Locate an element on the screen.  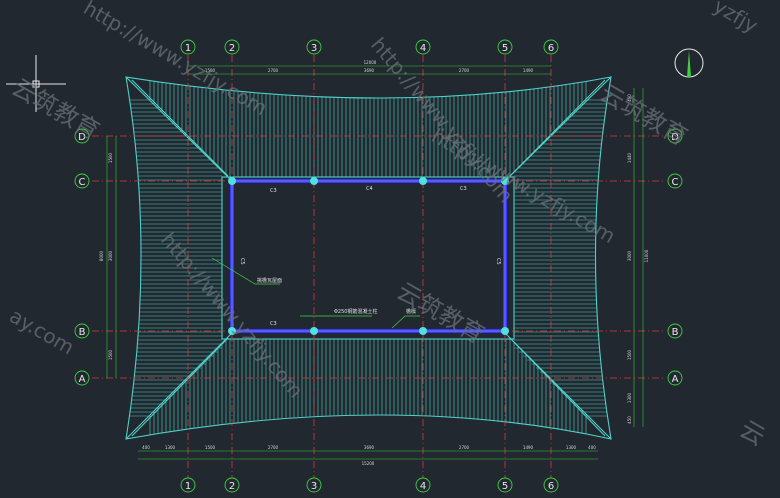
dim-top-5: 1490 is located at coordinates (528, 70).